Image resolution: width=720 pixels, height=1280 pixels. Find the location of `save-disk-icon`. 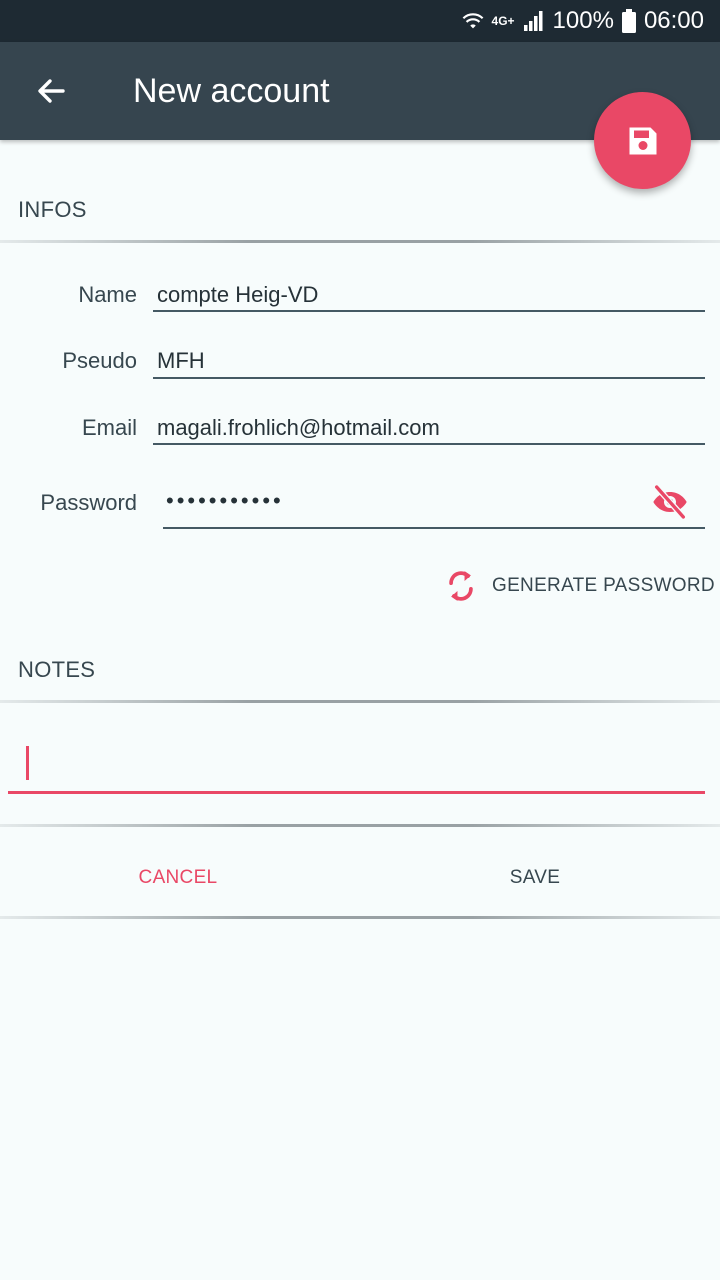

save-disk-icon is located at coordinates (642, 140).